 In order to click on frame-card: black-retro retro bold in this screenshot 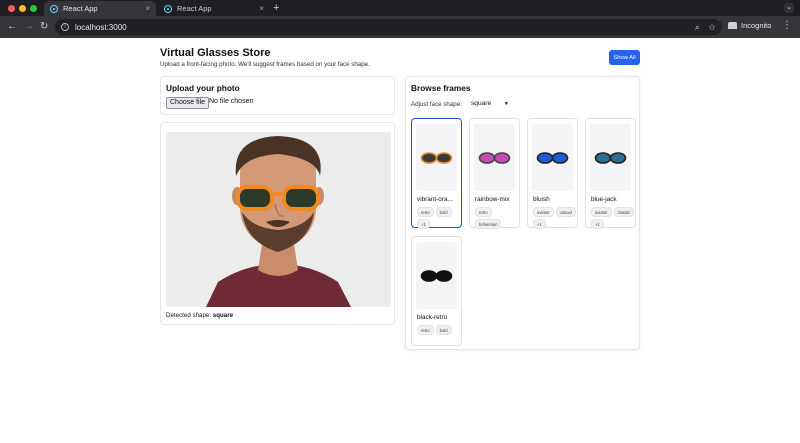, I will do `click(436, 291)`.